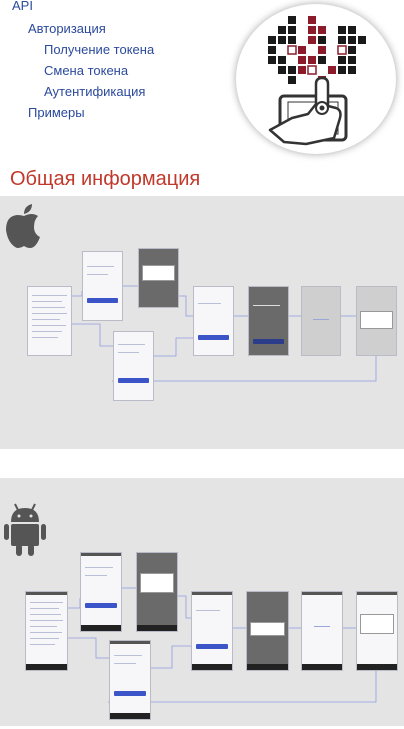  What do you see at coordinates (133, 366) in the screenshot?
I see `ios-screen-sms-code` at bounding box center [133, 366].